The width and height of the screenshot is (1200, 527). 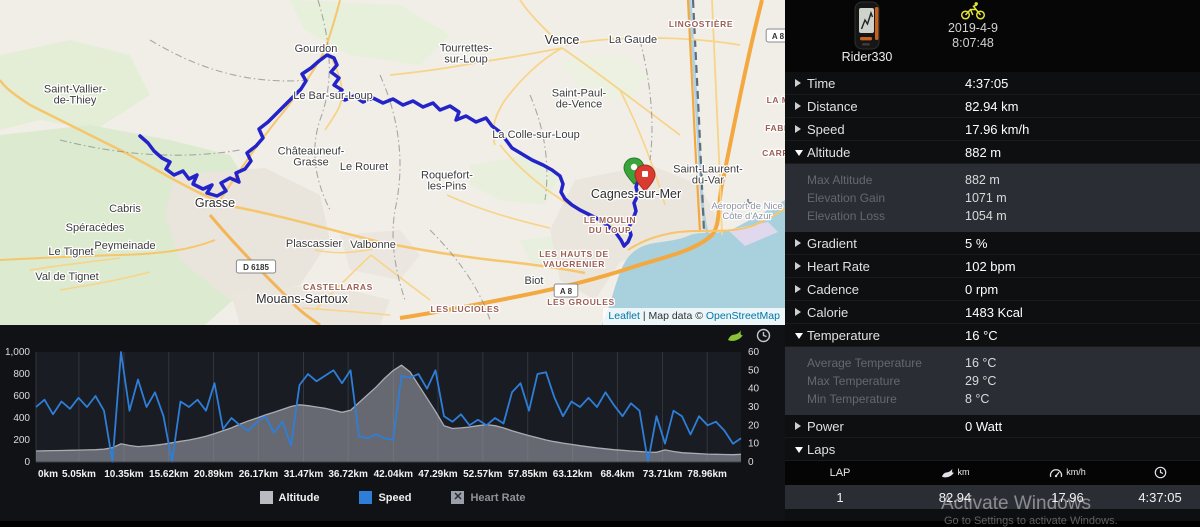 I want to click on stat-subvalue: 1071 m, so click(x=986, y=198).